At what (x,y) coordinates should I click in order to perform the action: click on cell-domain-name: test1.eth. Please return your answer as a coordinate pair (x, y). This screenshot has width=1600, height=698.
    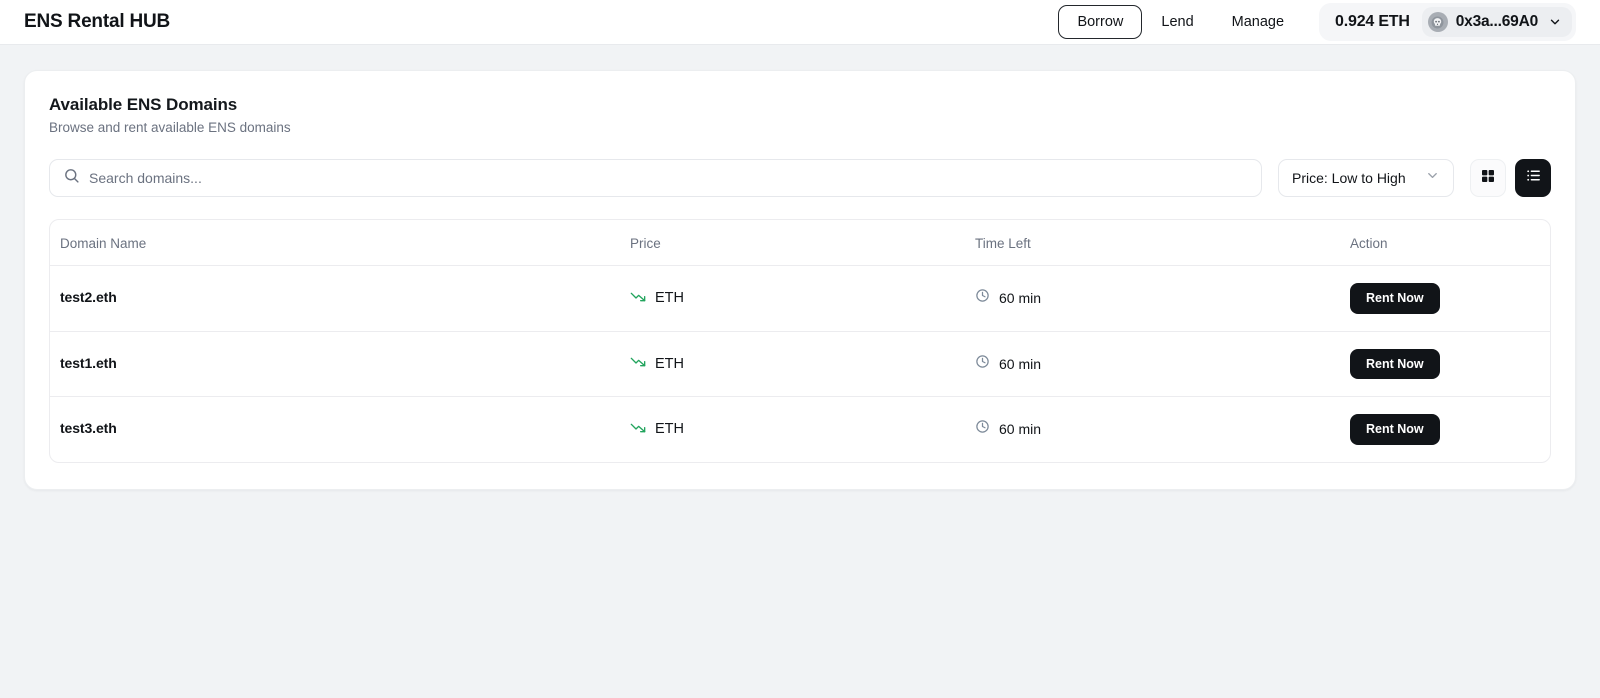
    Looking at the image, I should click on (335, 364).